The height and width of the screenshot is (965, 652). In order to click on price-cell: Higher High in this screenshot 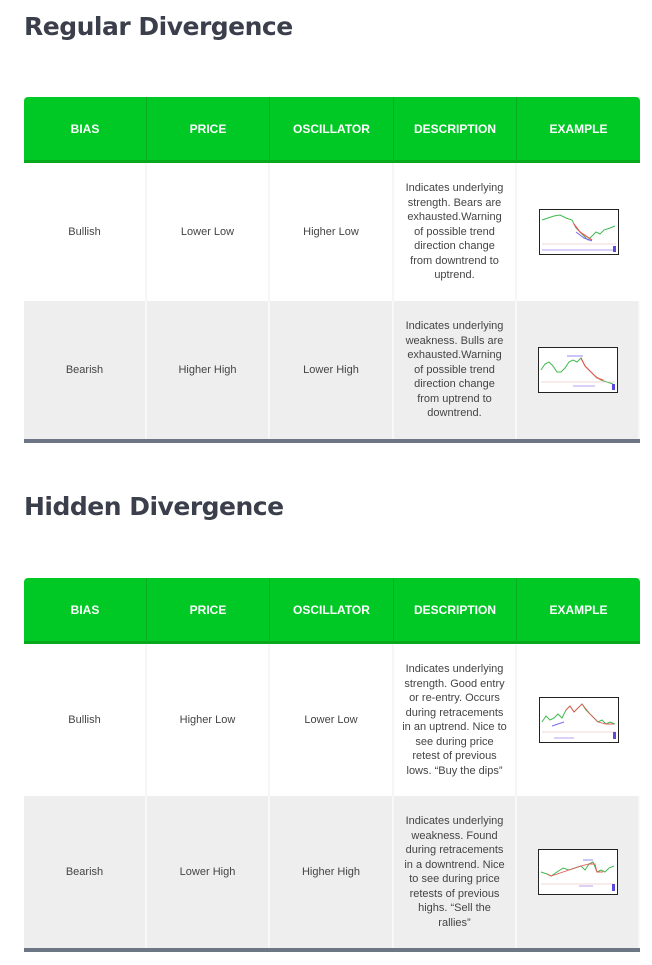, I will do `click(208, 370)`.